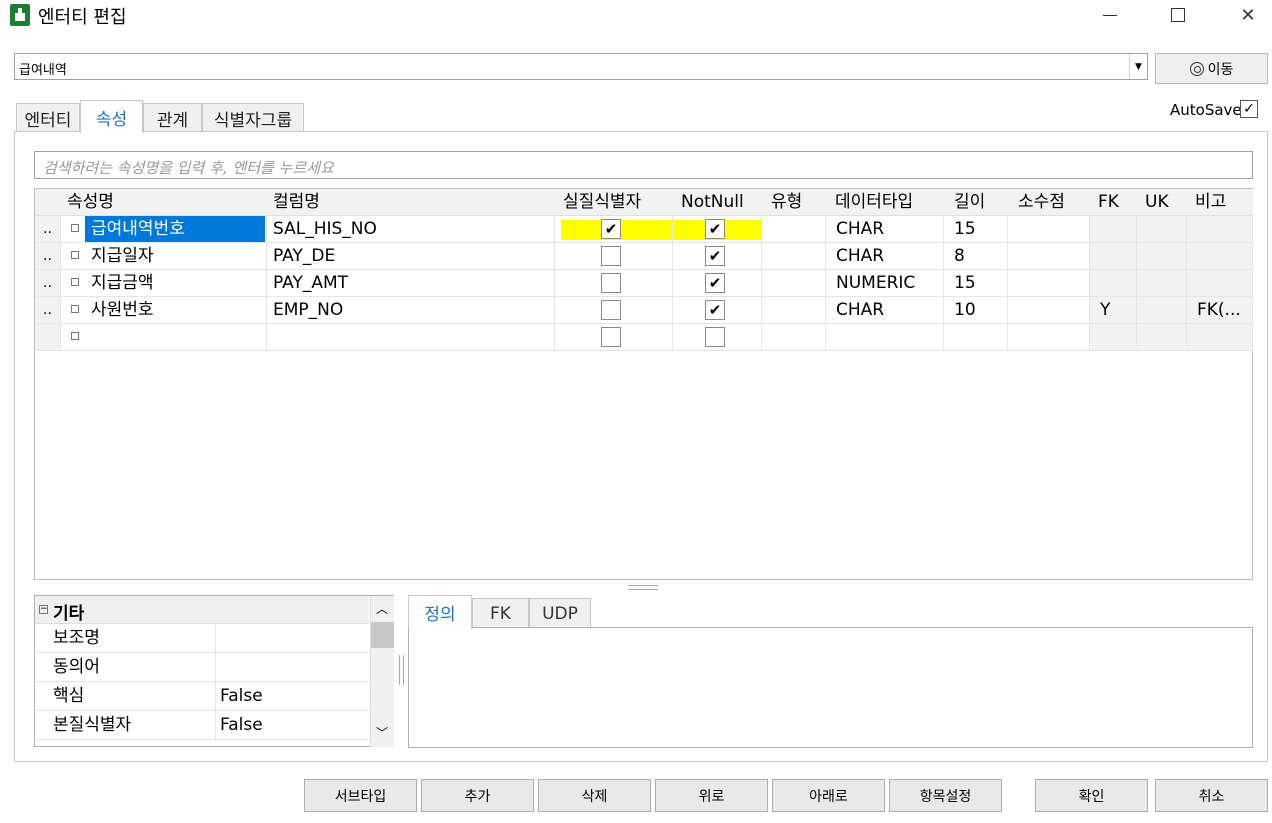 The width and height of the screenshot is (1272, 823). I want to click on notnull-checkbox, so click(715, 337).